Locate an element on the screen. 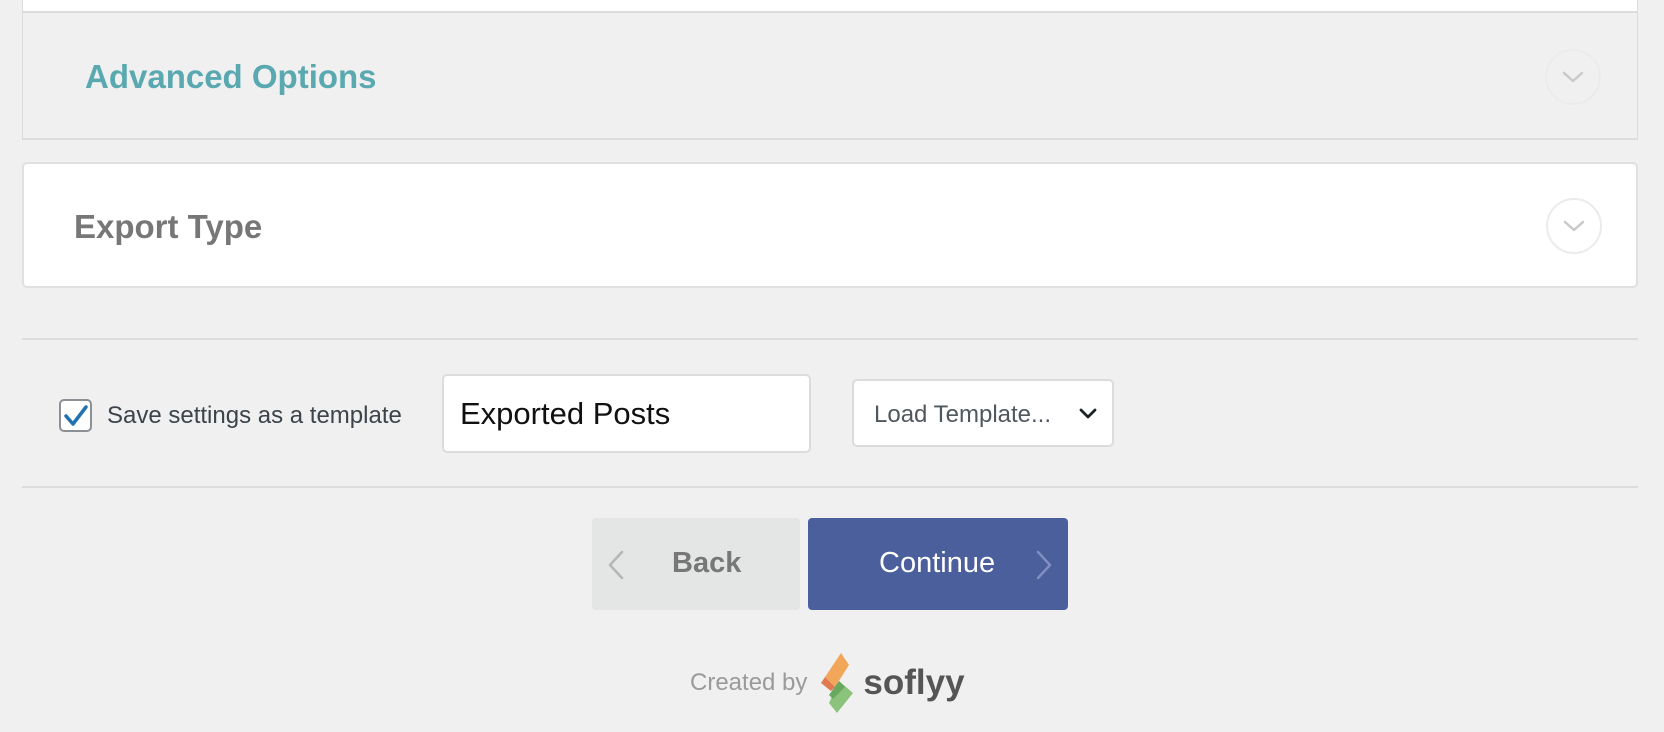  template-name-input is located at coordinates (626, 413).